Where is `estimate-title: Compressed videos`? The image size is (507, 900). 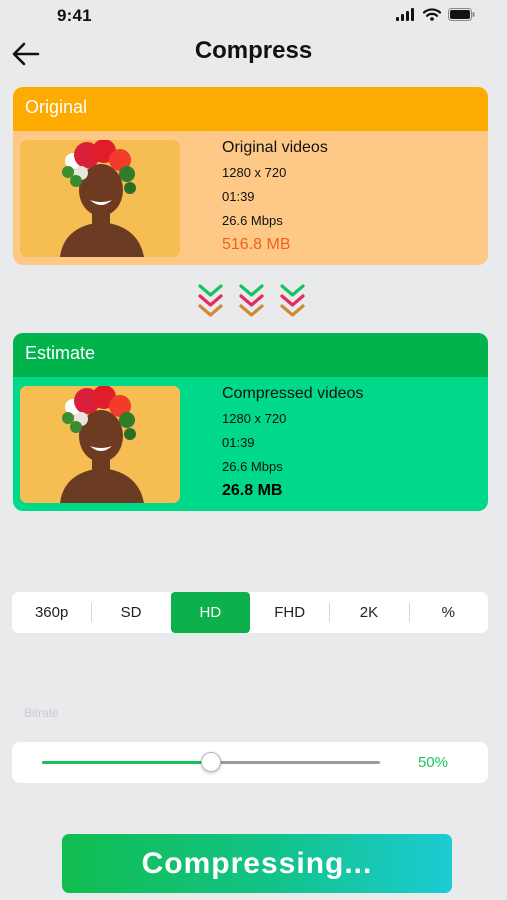 estimate-title: Compressed videos is located at coordinates (293, 393).